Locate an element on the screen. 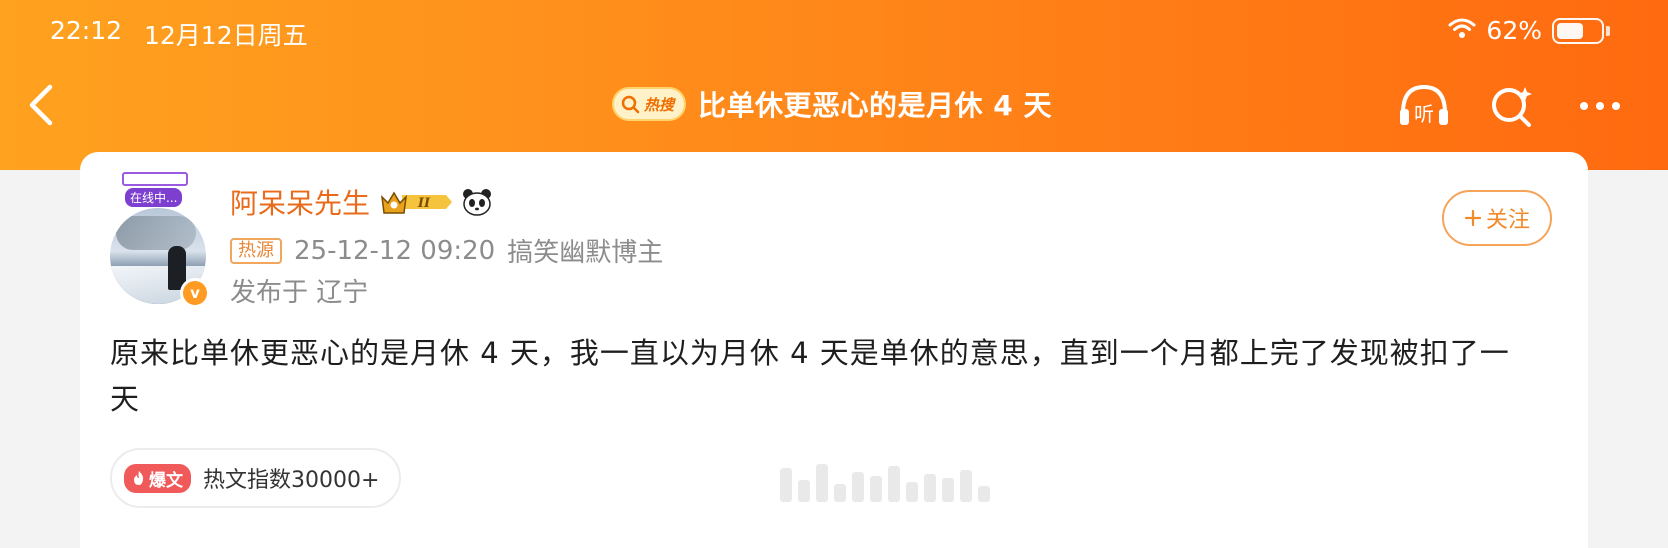 The width and height of the screenshot is (1668, 548). explode-tag: 爆文 is located at coordinates (157, 478).